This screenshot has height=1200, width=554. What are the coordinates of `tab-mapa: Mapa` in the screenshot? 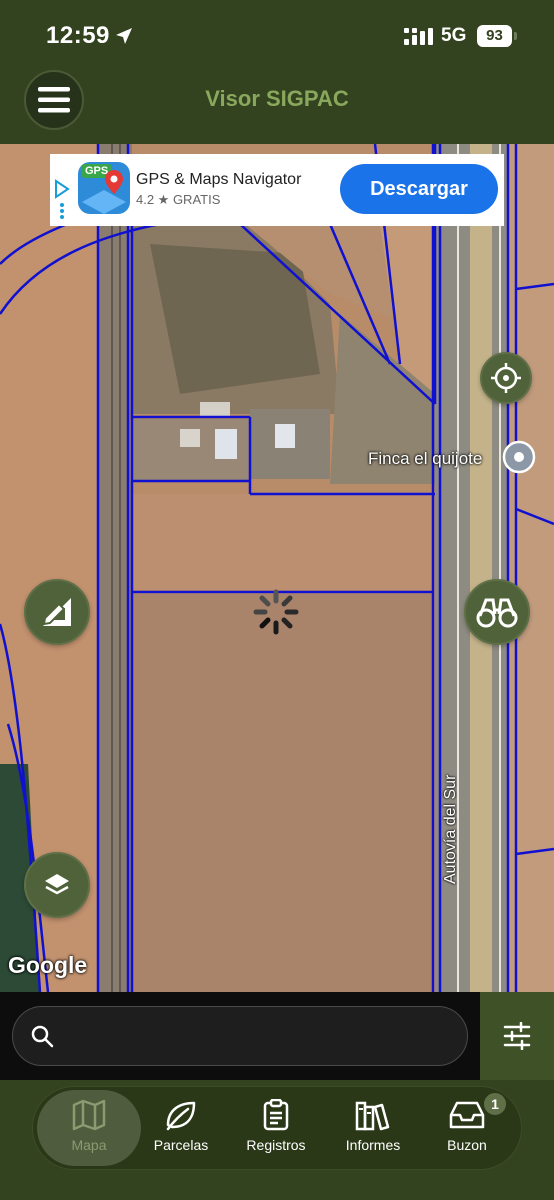 It's located at (89, 1128).